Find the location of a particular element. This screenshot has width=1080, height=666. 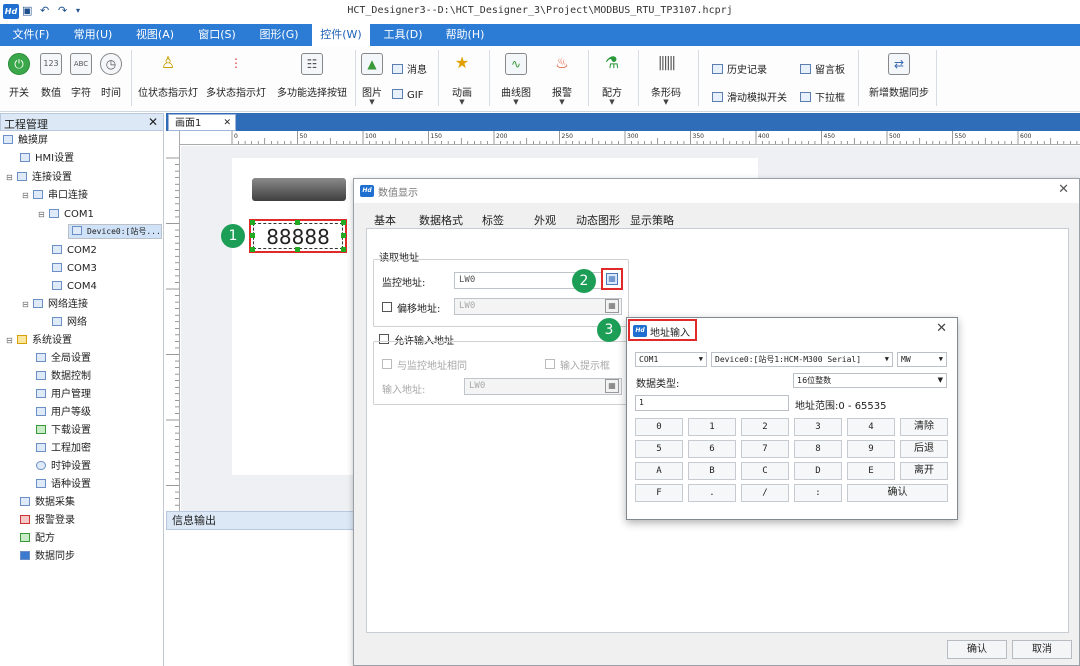

tree-item-user-management: 用户管理 is located at coordinates (63, 395).